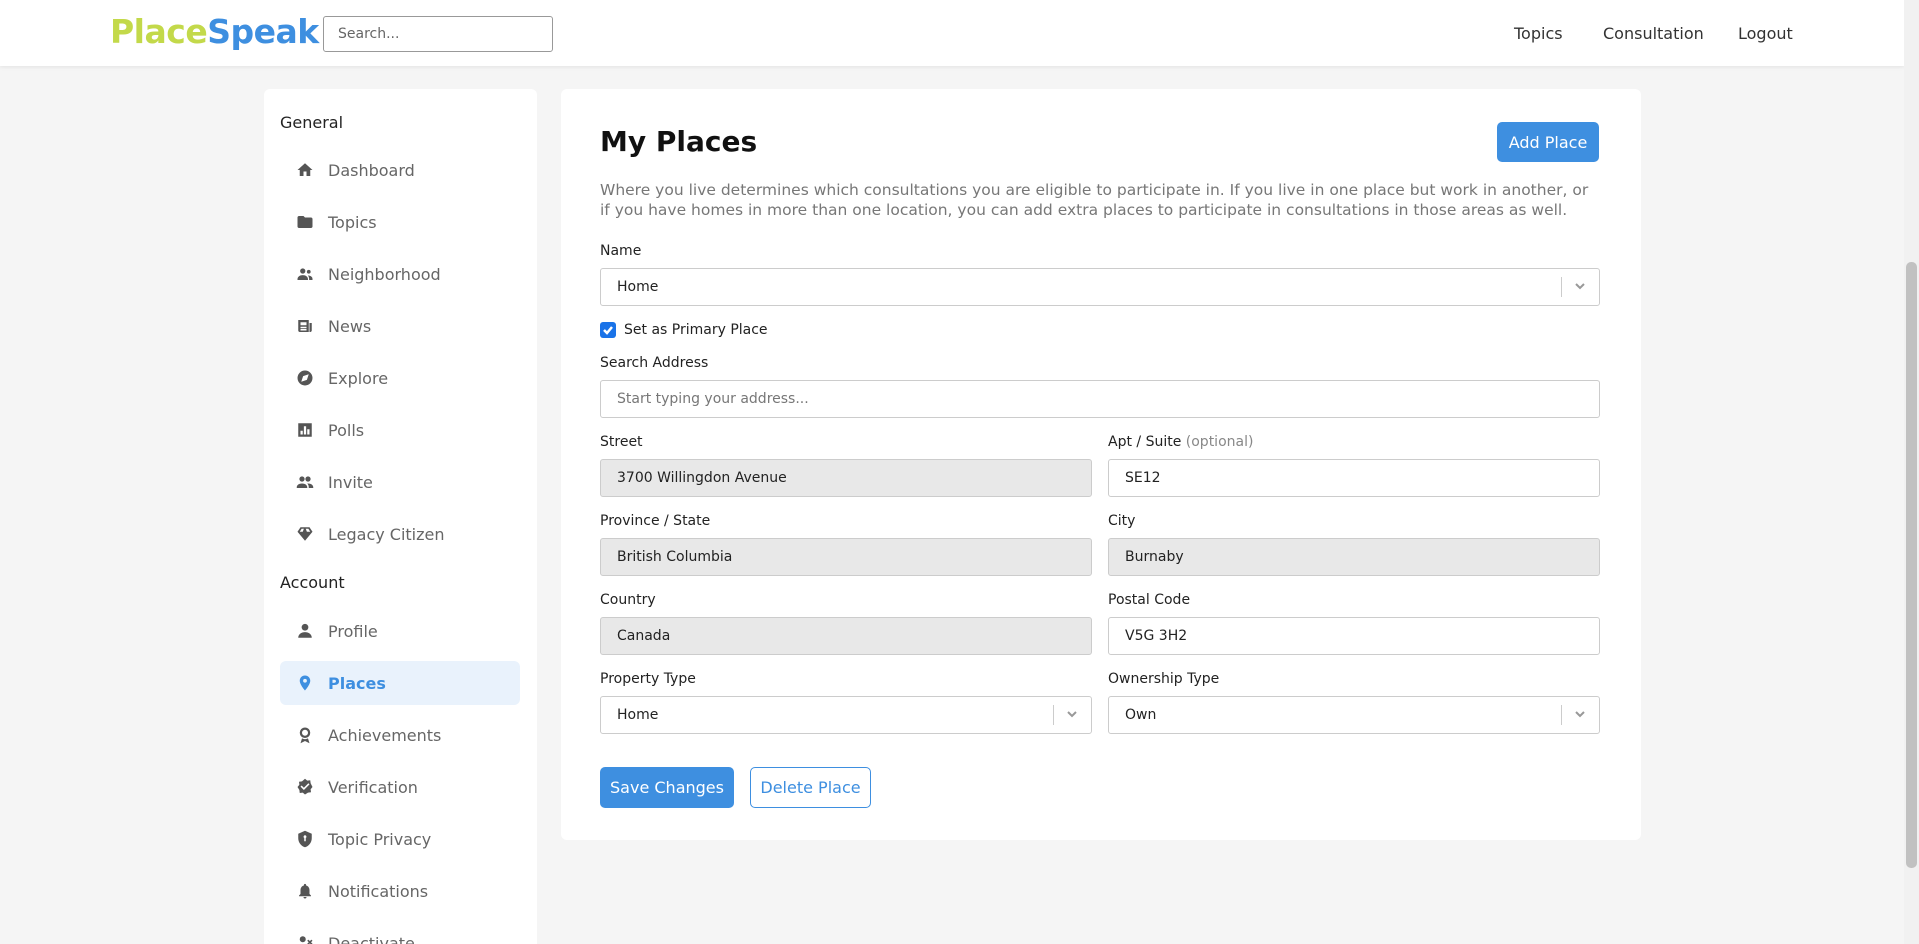 This screenshot has width=1919, height=944. Describe the element at coordinates (846, 715) in the screenshot. I see `property-type-select: Home` at that location.